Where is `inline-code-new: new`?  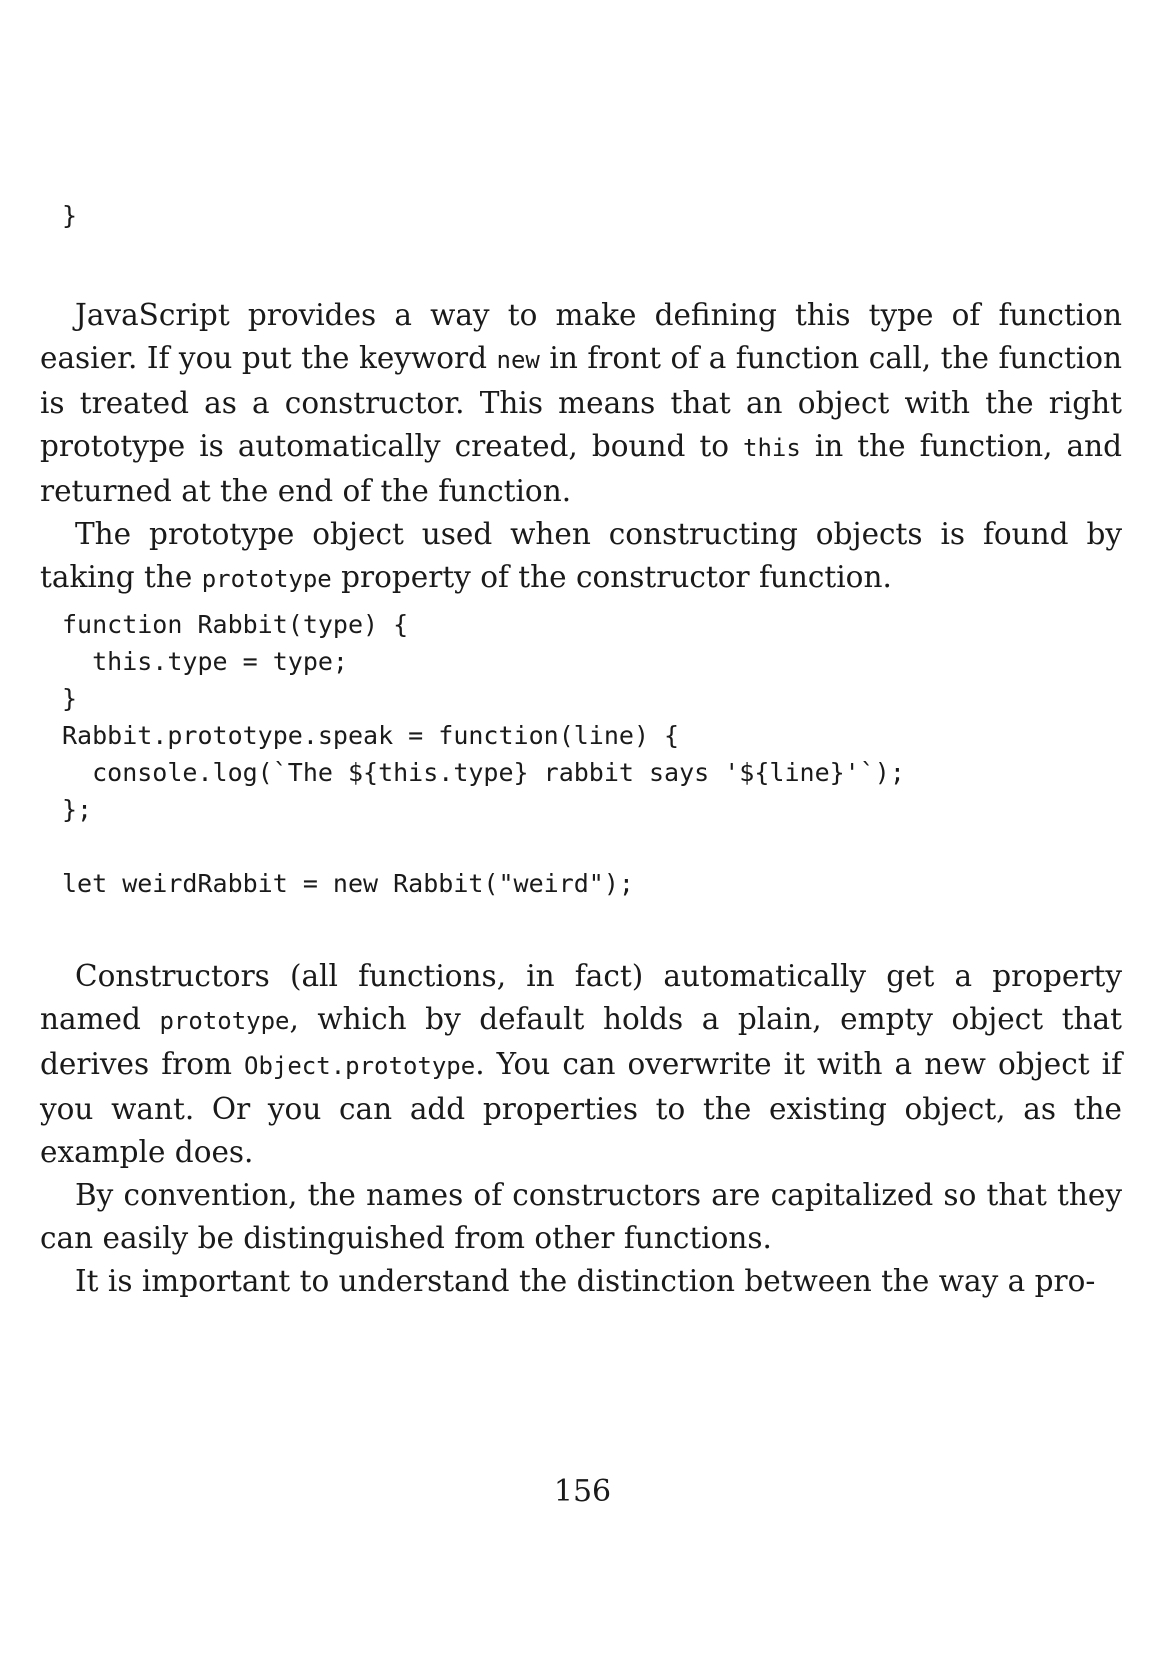
inline-code-new: new is located at coordinates (518, 360).